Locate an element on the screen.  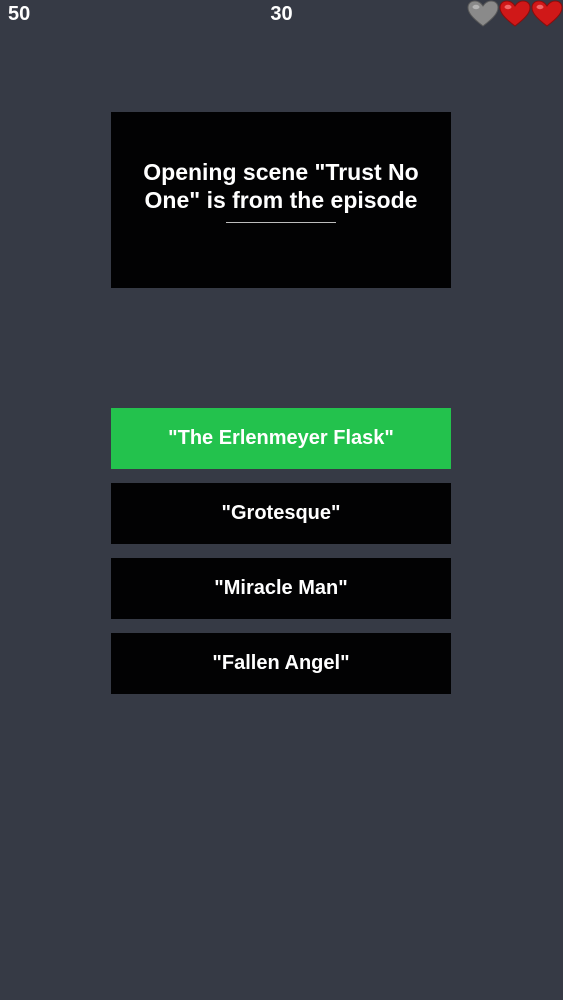
answer-button-3: "Miracle Man" is located at coordinates (281, 588).